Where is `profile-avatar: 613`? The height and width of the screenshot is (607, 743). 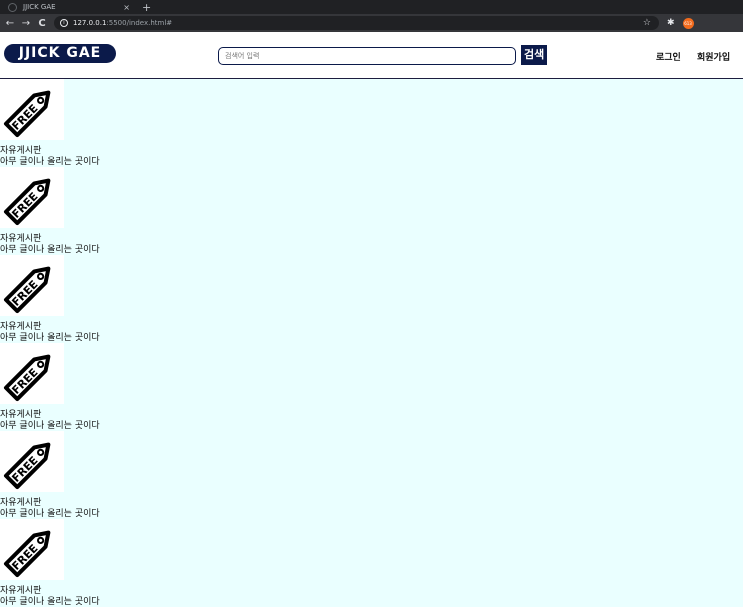 profile-avatar: 613 is located at coordinates (688, 23).